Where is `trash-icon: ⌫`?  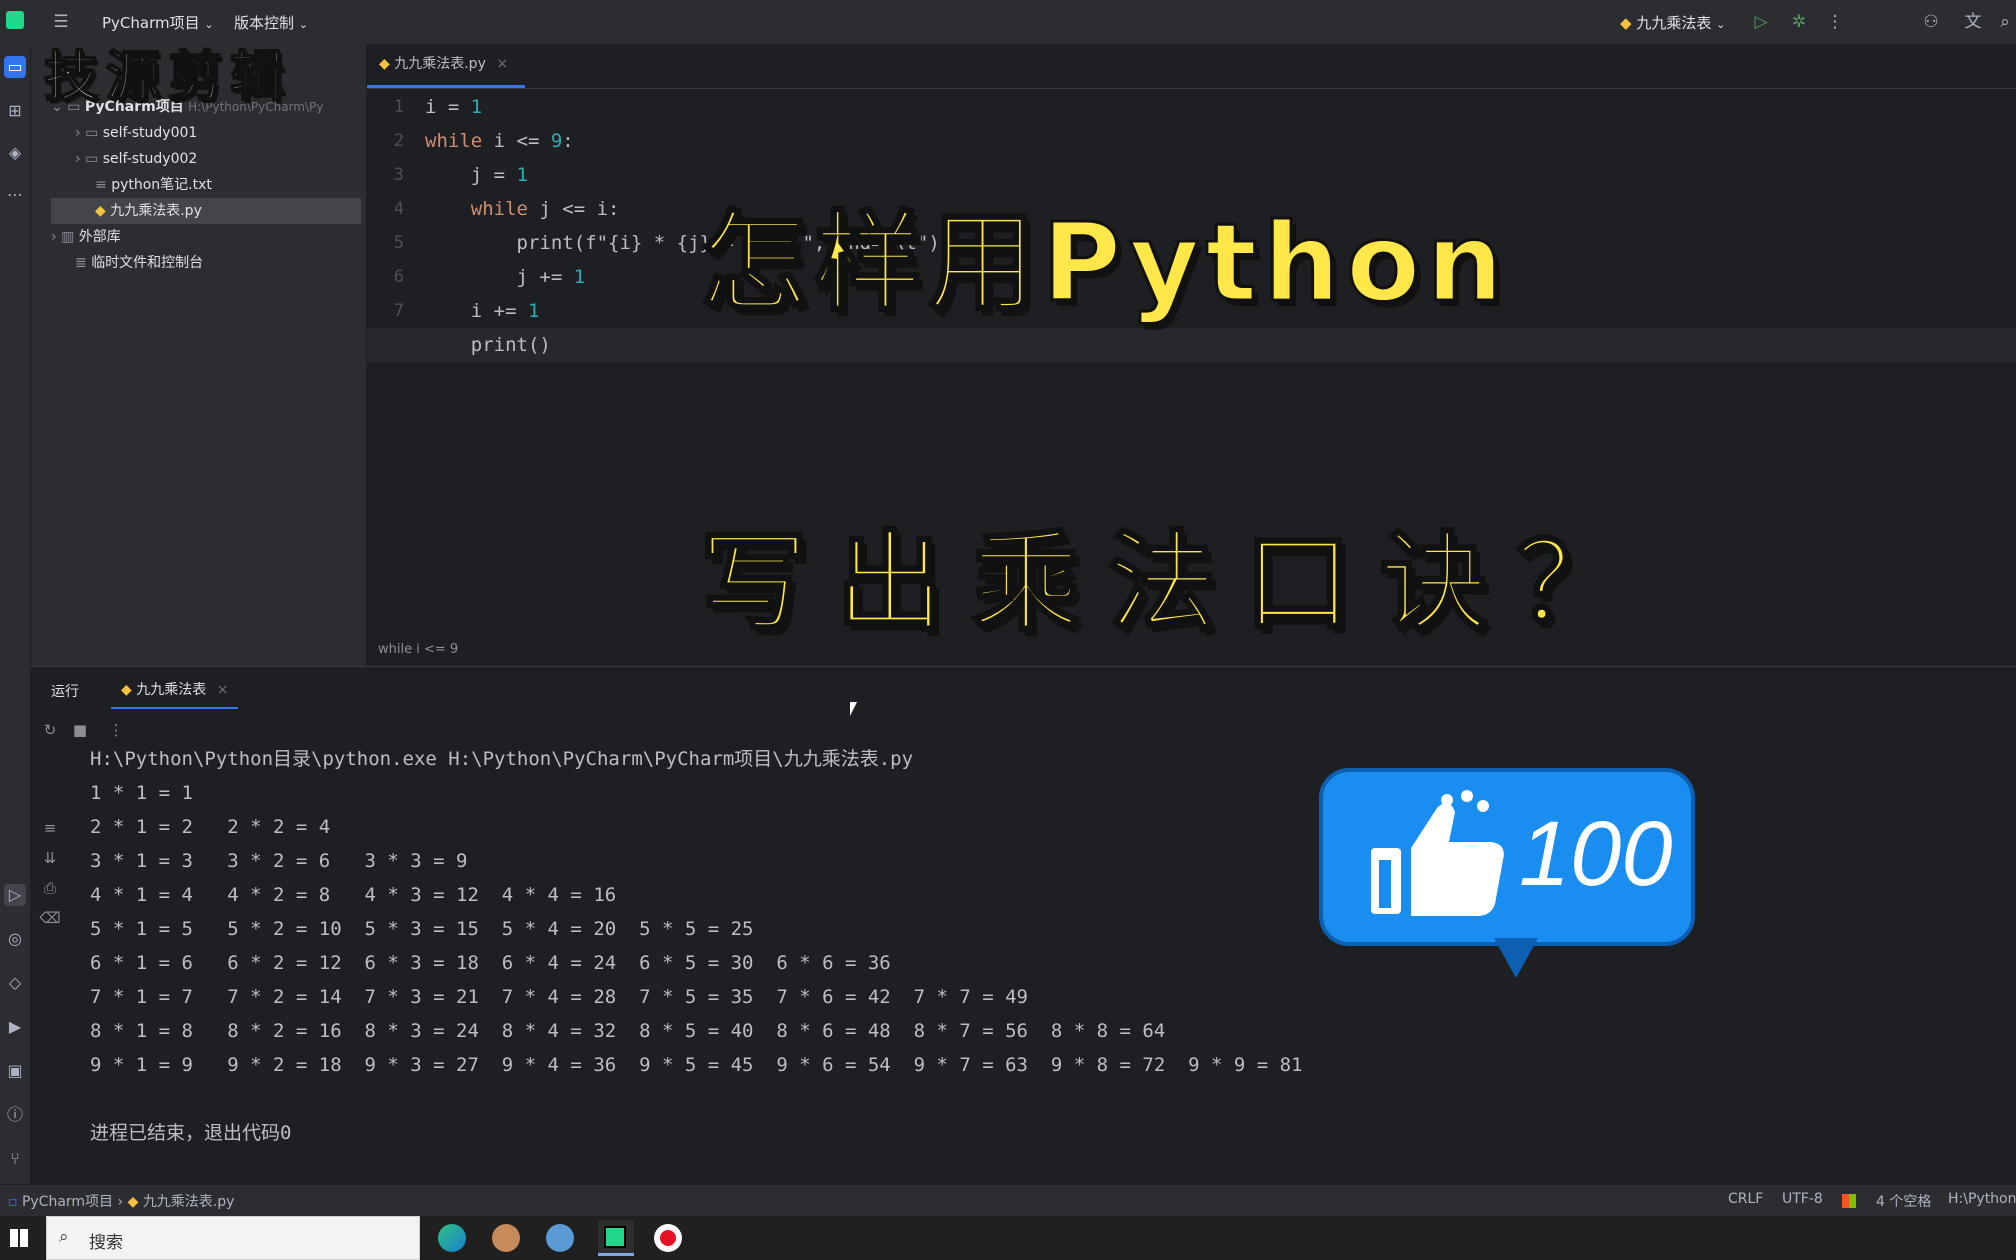
trash-icon: ⌫ is located at coordinates (50, 918).